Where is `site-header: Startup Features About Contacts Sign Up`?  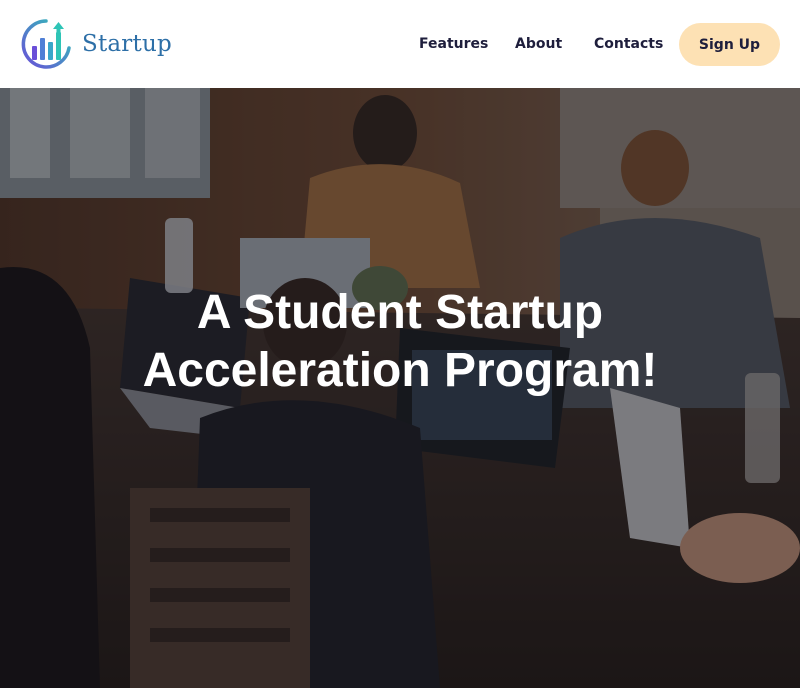 site-header: Startup Features About Contacts Sign Up is located at coordinates (400, 44).